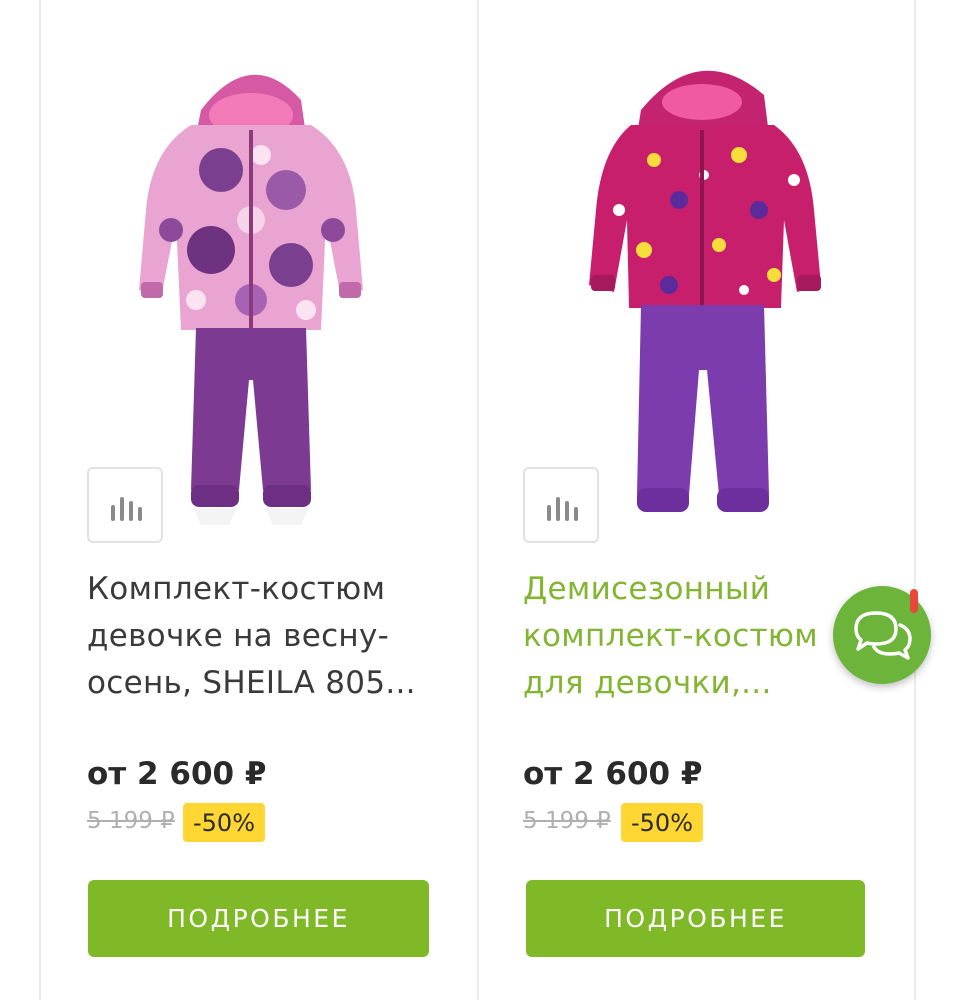 This screenshot has height=1000, width=956. What do you see at coordinates (914, 601) in the screenshot?
I see `notification-badge` at bounding box center [914, 601].